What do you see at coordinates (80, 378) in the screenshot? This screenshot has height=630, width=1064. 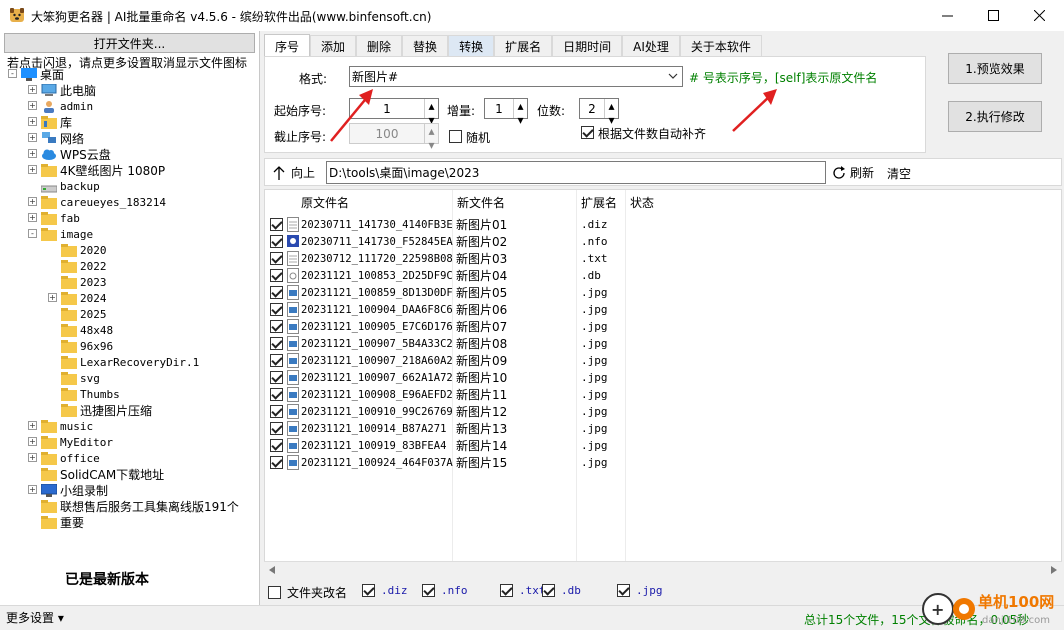 I see `tree-node: svg` at bounding box center [80, 378].